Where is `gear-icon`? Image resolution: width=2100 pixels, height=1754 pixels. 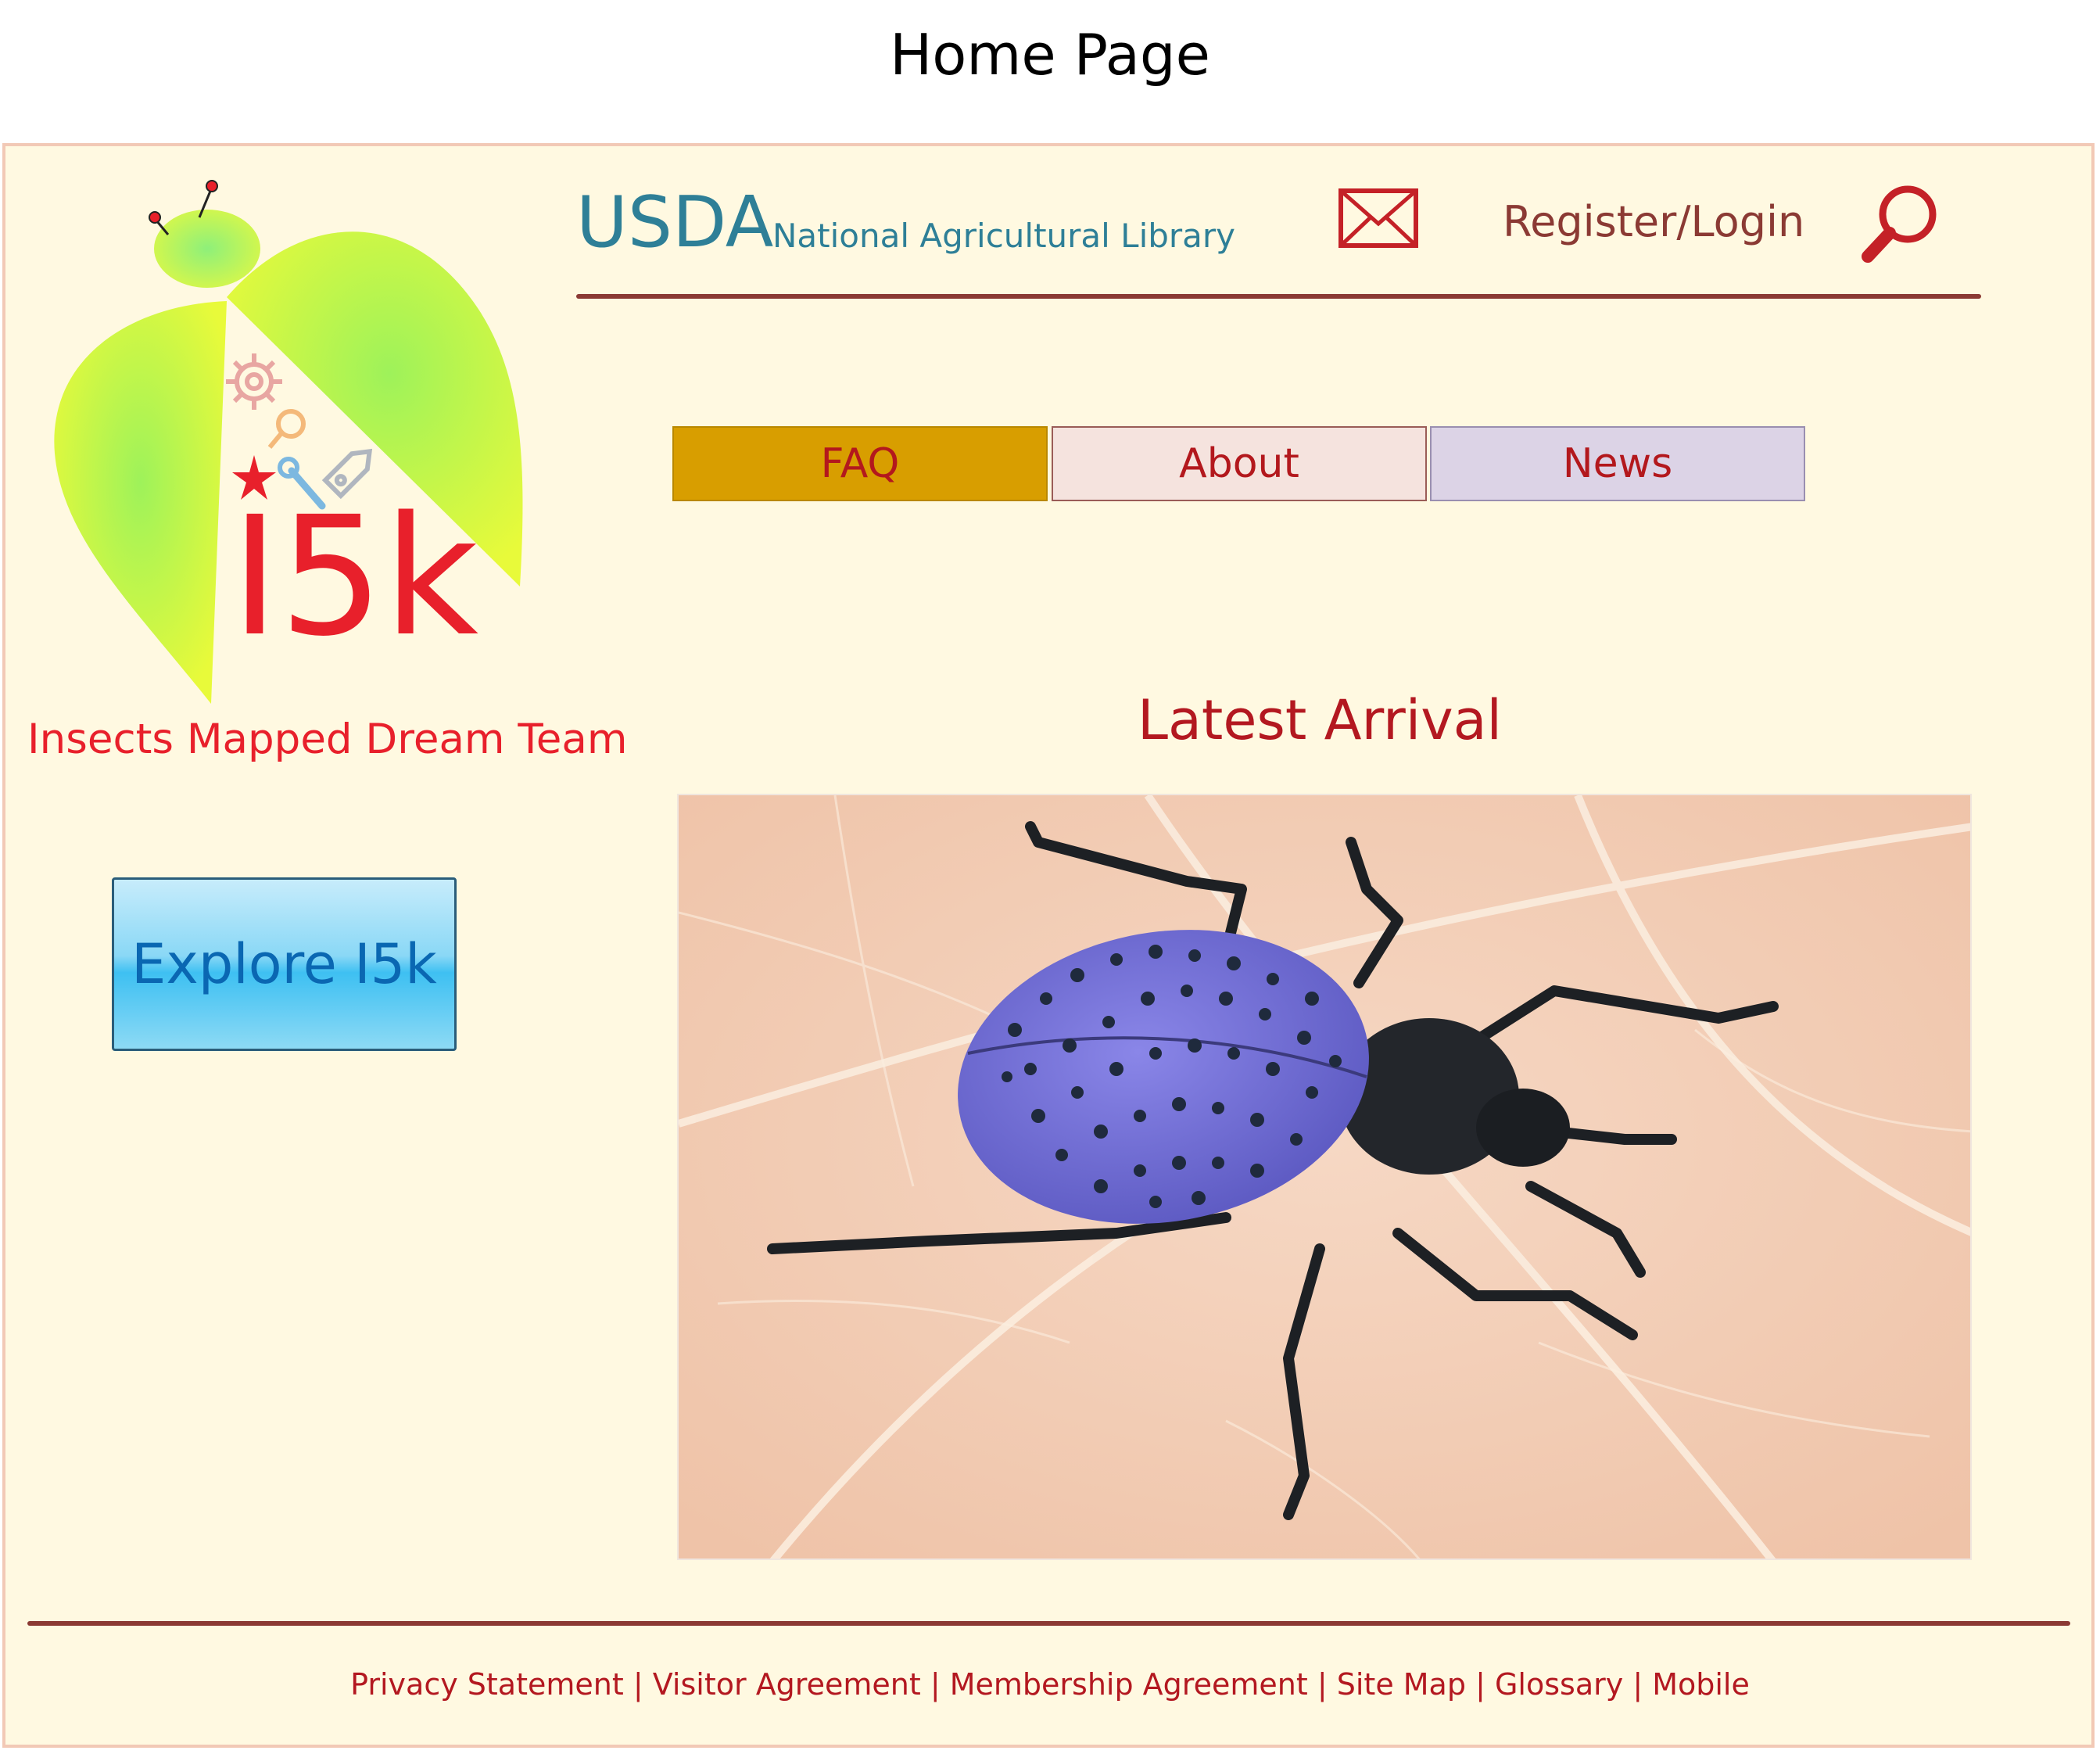
gear-icon is located at coordinates (254, 381).